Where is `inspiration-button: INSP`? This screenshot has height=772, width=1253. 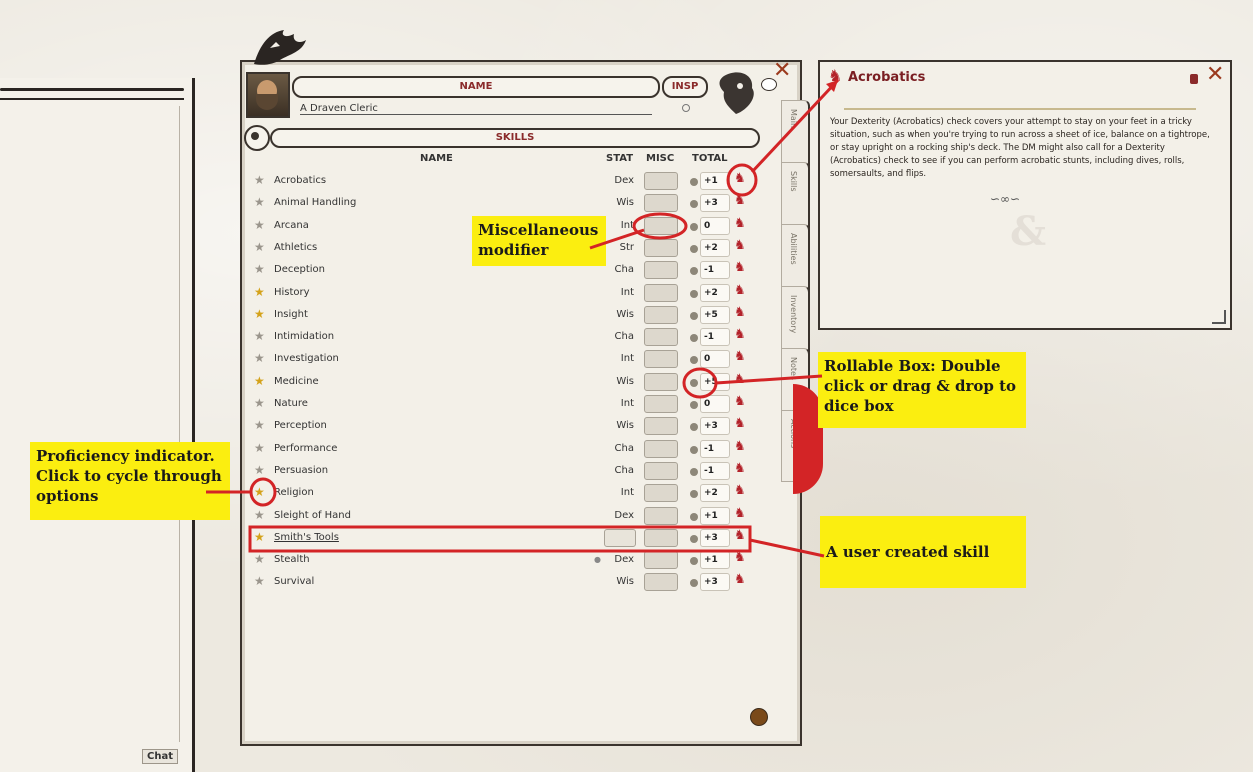
inspiration-button: INSP is located at coordinates (685, 87).